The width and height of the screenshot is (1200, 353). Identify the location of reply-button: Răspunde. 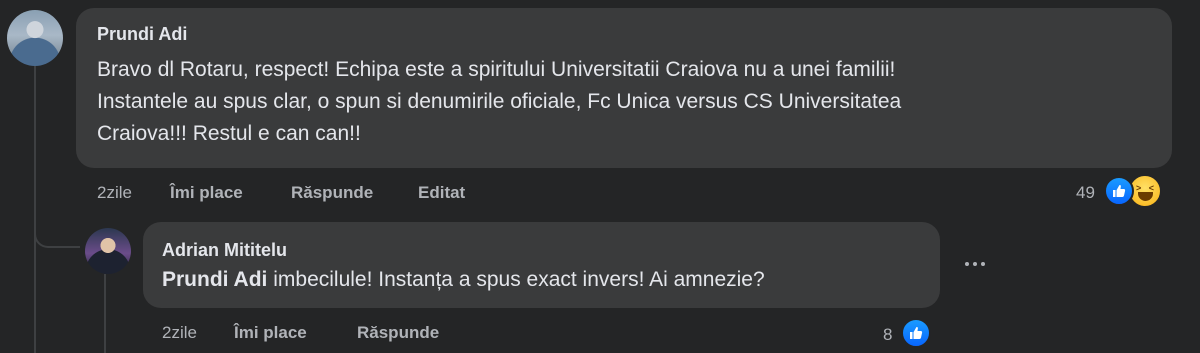
(332, 193).